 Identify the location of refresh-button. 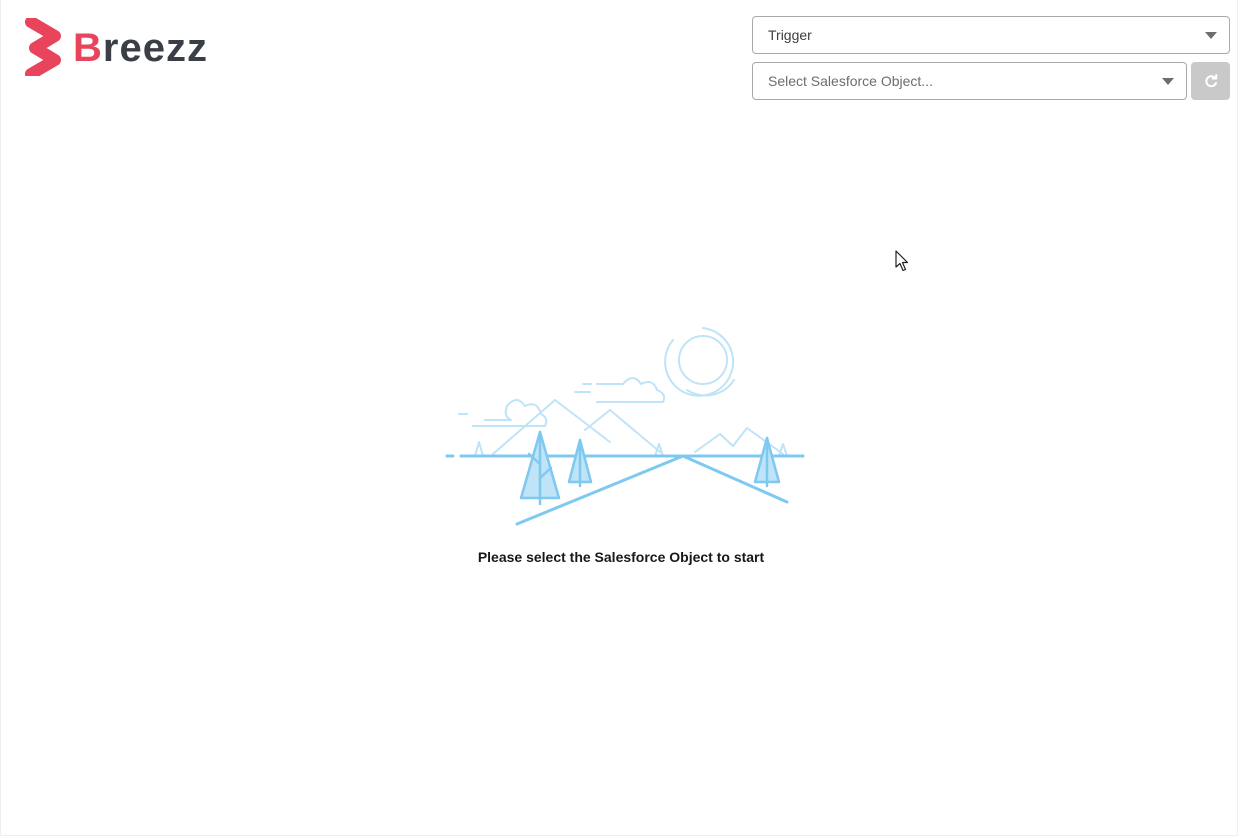
(1210, 81).